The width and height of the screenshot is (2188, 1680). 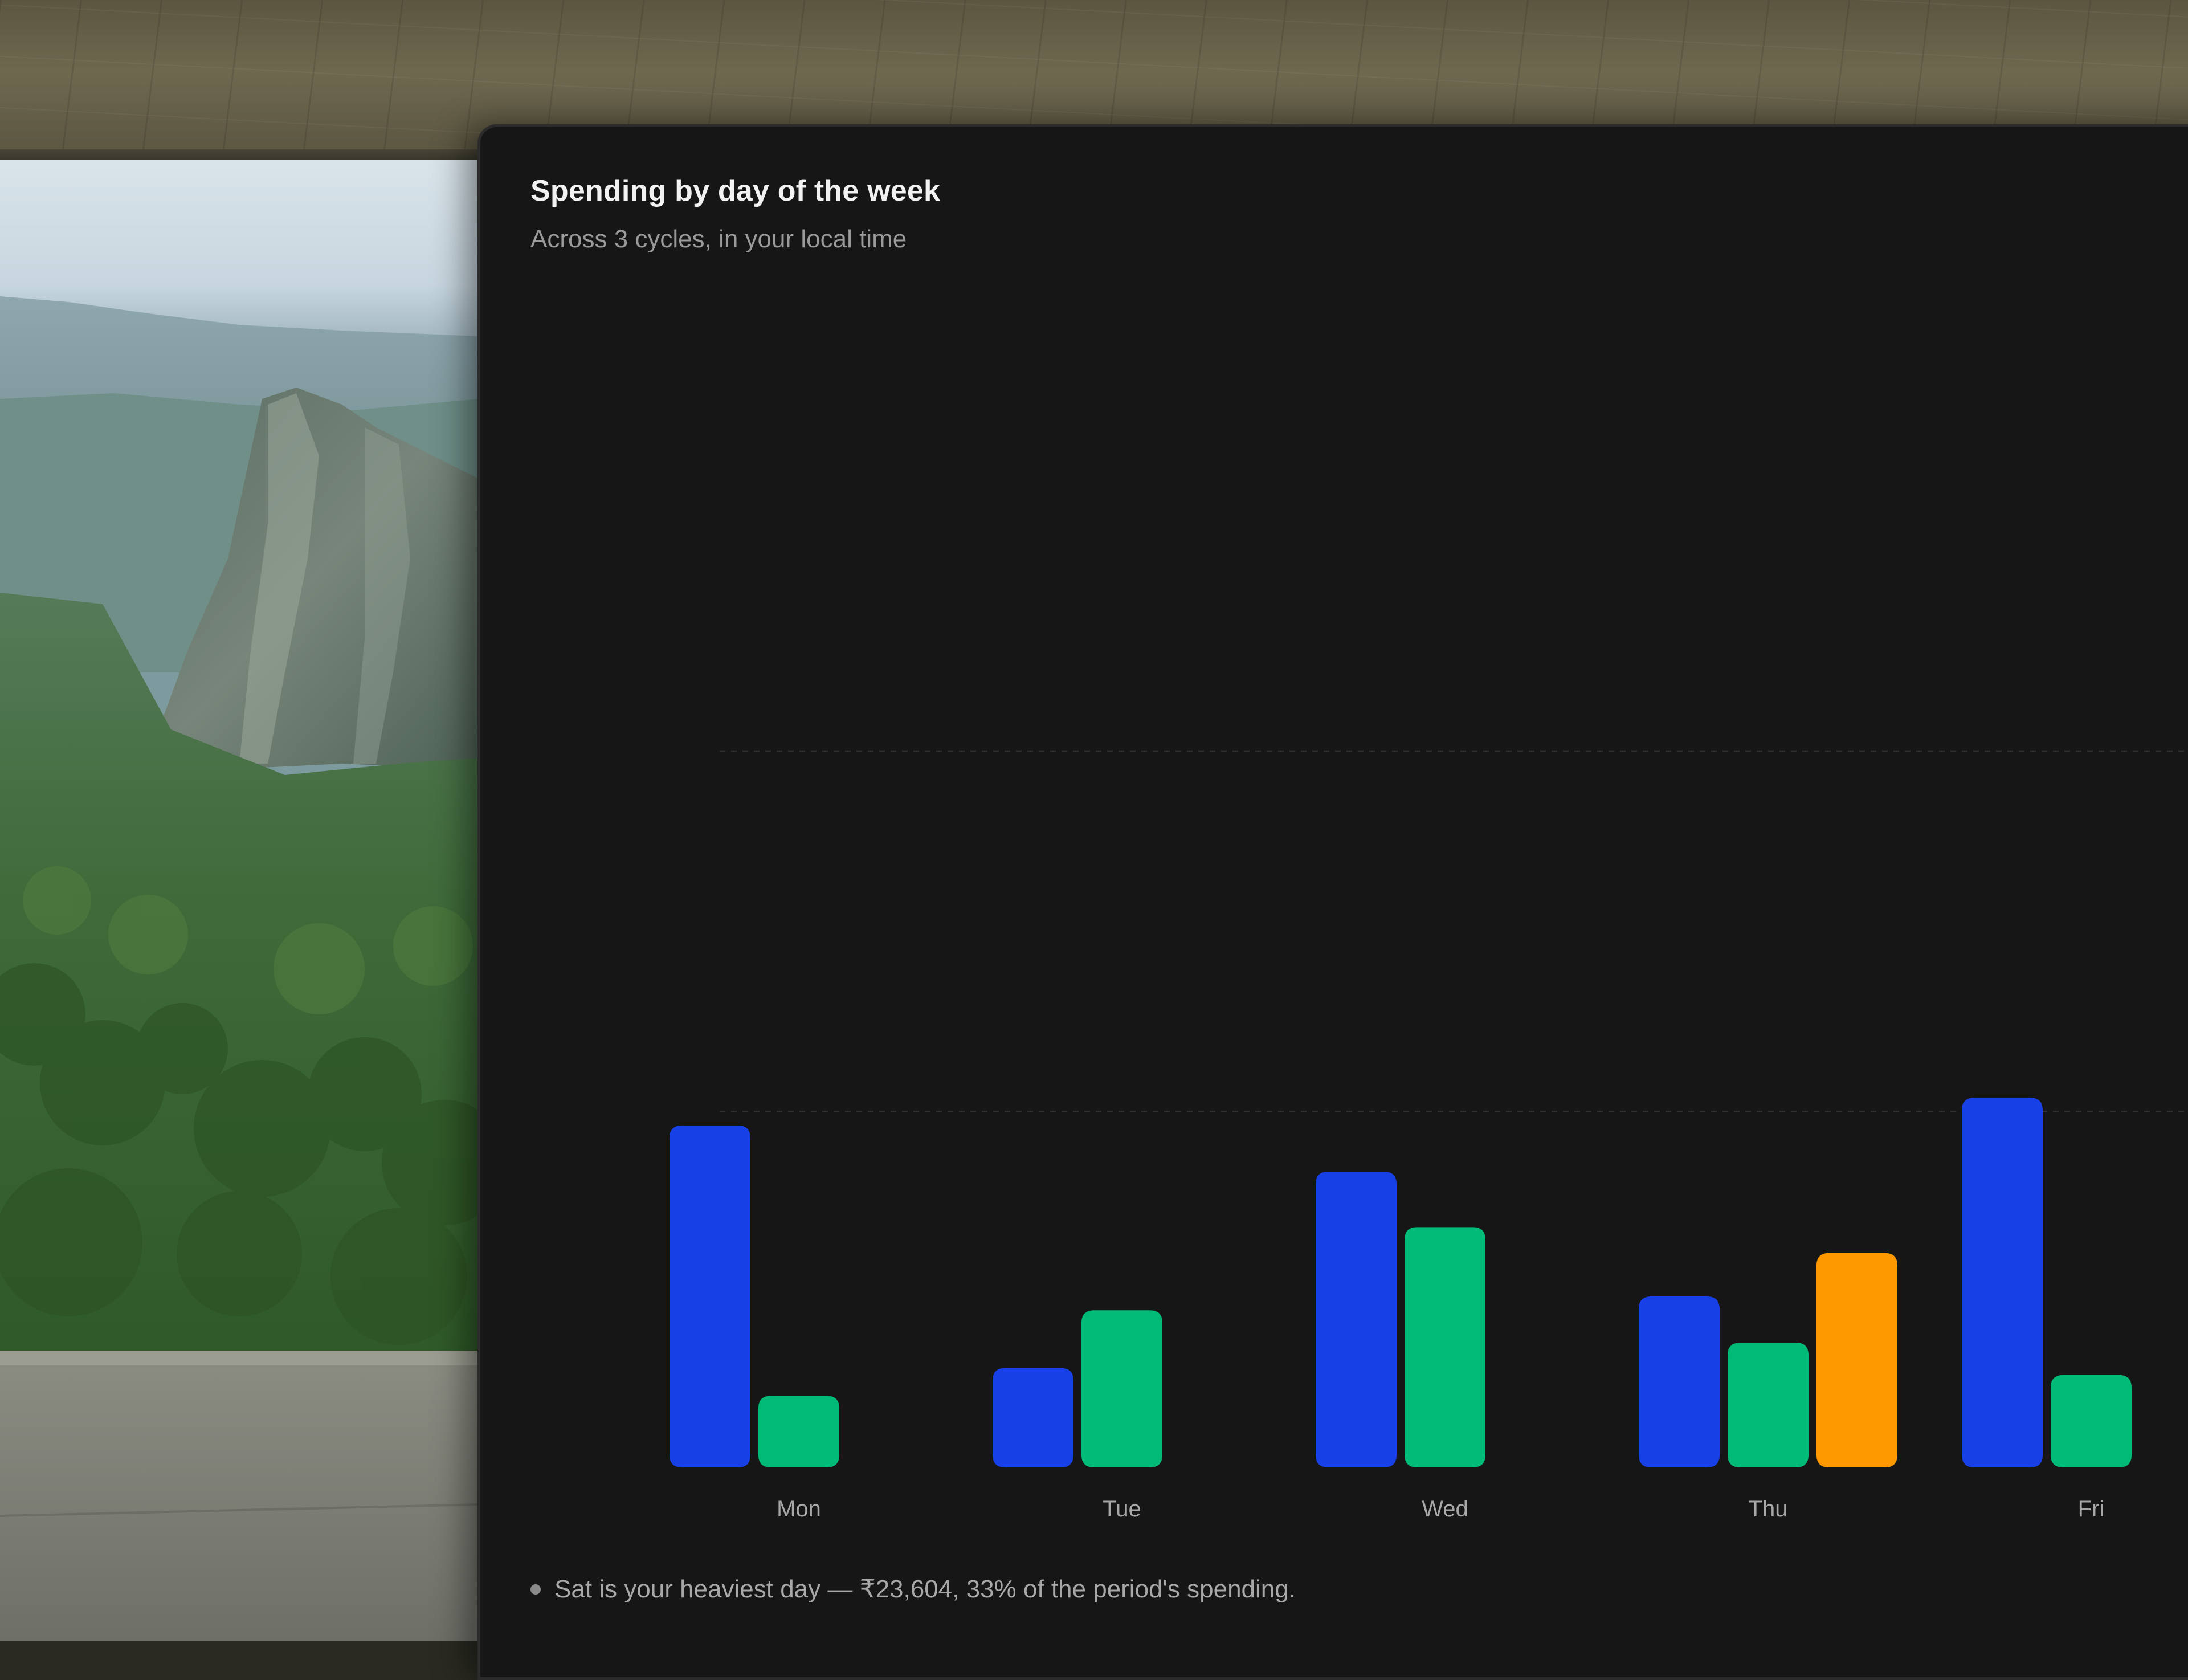 I want to click on tick-label-thu: Thu, so click(x=1768, y=1509).